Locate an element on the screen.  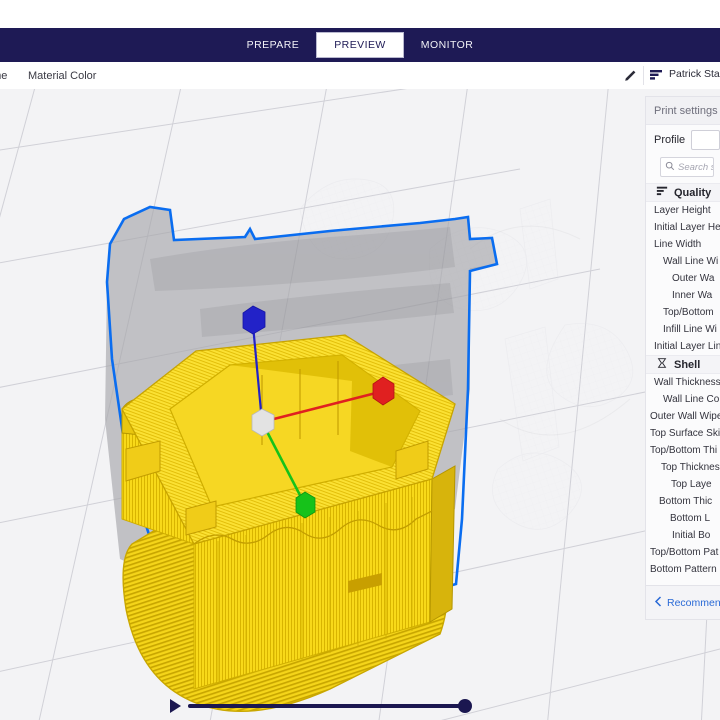
account-name: Patrick Stand is located at coordinates (694, 74).